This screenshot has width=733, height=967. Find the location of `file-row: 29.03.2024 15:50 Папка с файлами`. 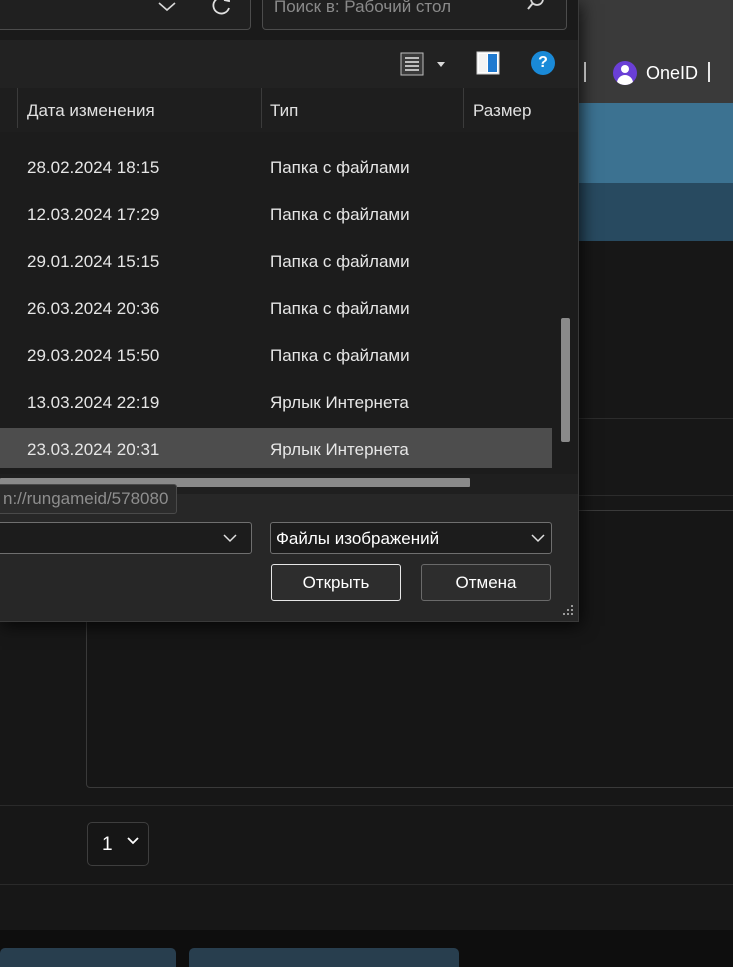

file-row: 29.03.2024 15:50 Папка с файлами is located at coordinates (276, 356).